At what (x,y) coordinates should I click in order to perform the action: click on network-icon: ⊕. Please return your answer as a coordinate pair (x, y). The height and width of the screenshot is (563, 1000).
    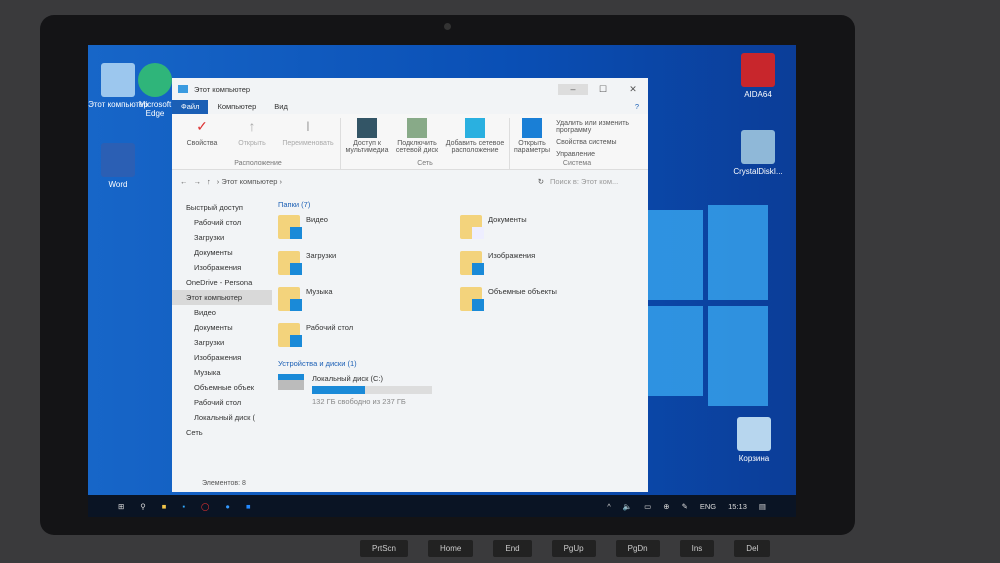
    Looking at the image, I should click on (666, 506).